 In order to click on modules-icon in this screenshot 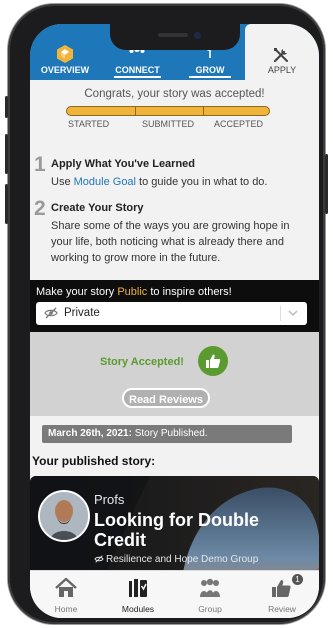, I will do `click(138, 588)`.